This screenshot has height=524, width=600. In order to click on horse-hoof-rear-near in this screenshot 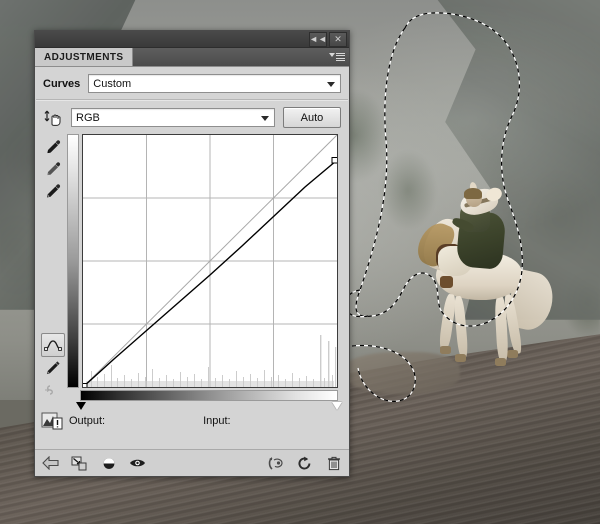, I will do `click(500, 362)`.